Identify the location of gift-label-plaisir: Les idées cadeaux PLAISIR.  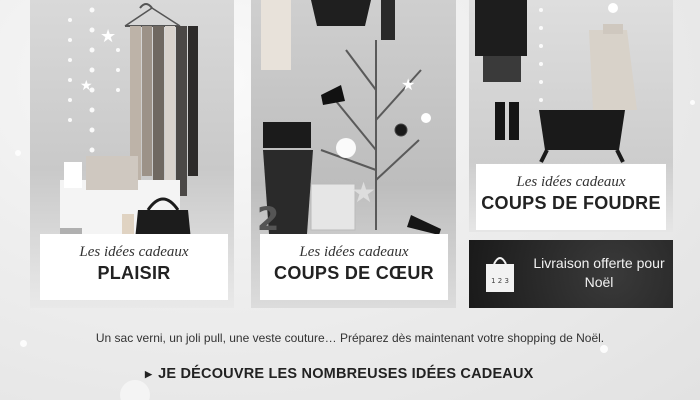
(134, 267).